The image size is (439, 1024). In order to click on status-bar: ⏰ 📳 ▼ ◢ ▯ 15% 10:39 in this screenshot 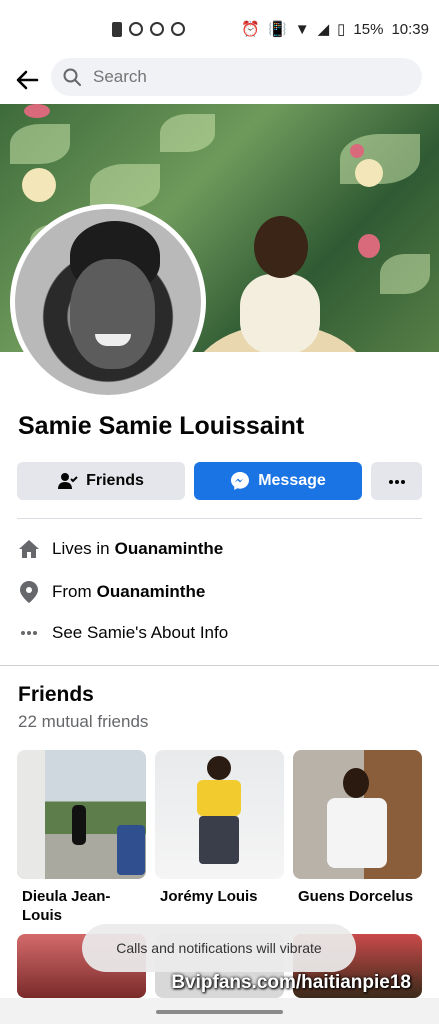, I will do `click(219, 29)`.